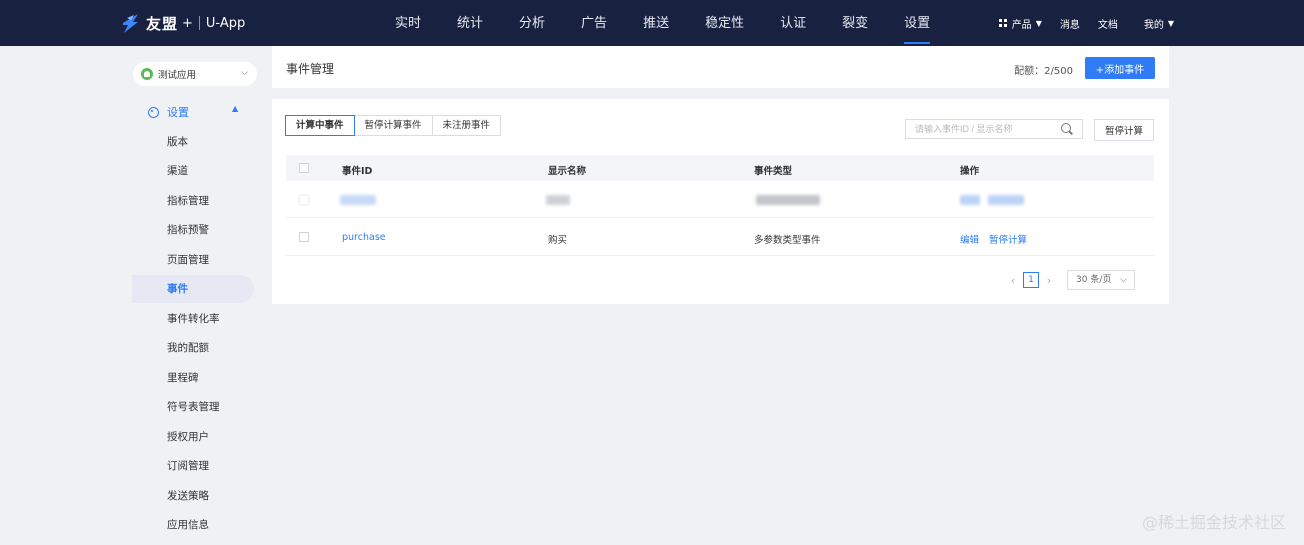 This screenshot has height=545, width=1304. I want to click on add-event-button: +添加事件, so click(1120, 68).